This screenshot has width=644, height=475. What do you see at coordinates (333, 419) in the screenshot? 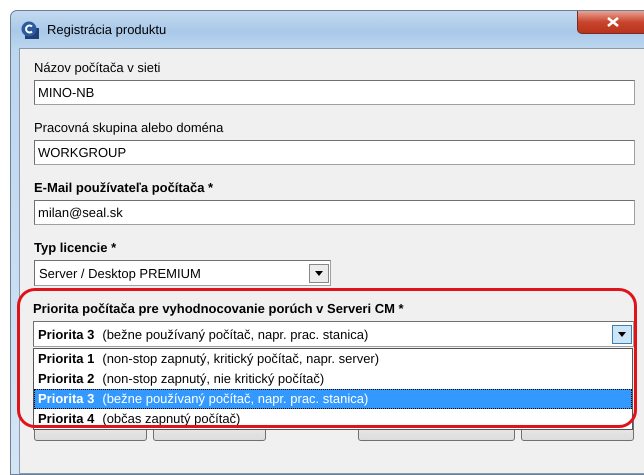
I see `dropdown-option: Priorita 4 (občas zapnutý počítač)` at bounding box center [333, 419].